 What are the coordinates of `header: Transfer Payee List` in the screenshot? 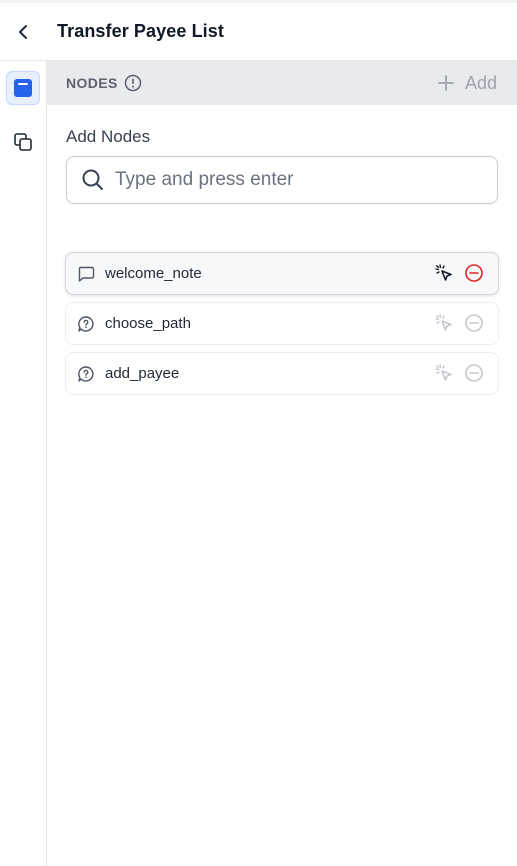 It's located at (258, 32).